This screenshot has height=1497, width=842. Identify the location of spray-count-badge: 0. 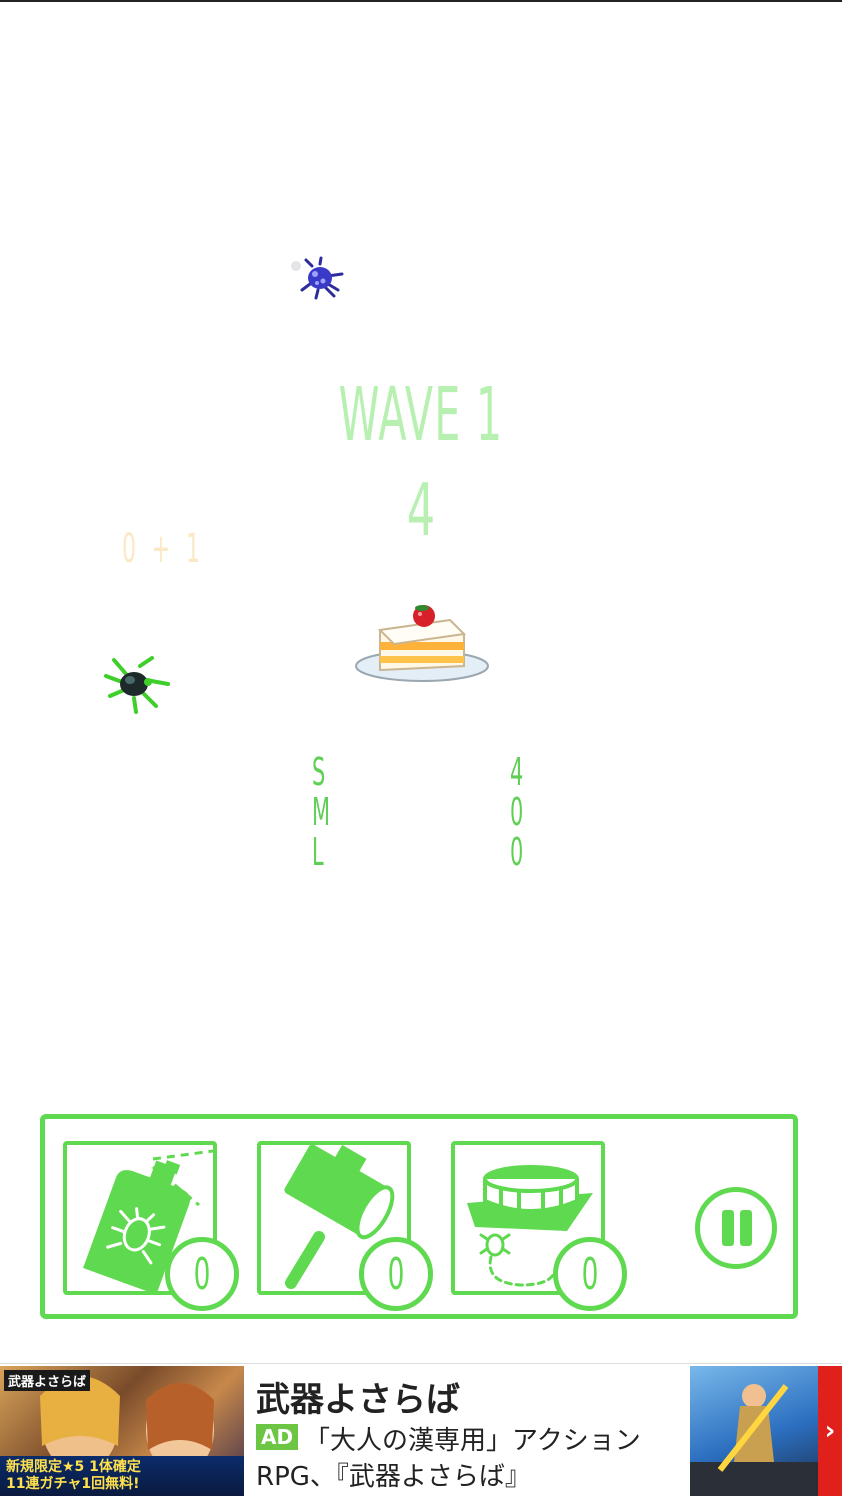
(202, 1274).